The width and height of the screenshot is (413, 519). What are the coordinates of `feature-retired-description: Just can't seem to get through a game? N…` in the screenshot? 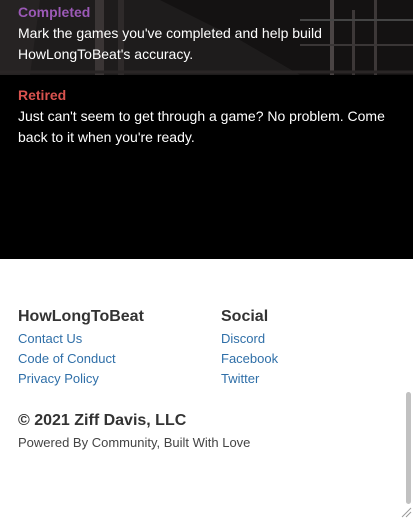 It's located at (201, 126).